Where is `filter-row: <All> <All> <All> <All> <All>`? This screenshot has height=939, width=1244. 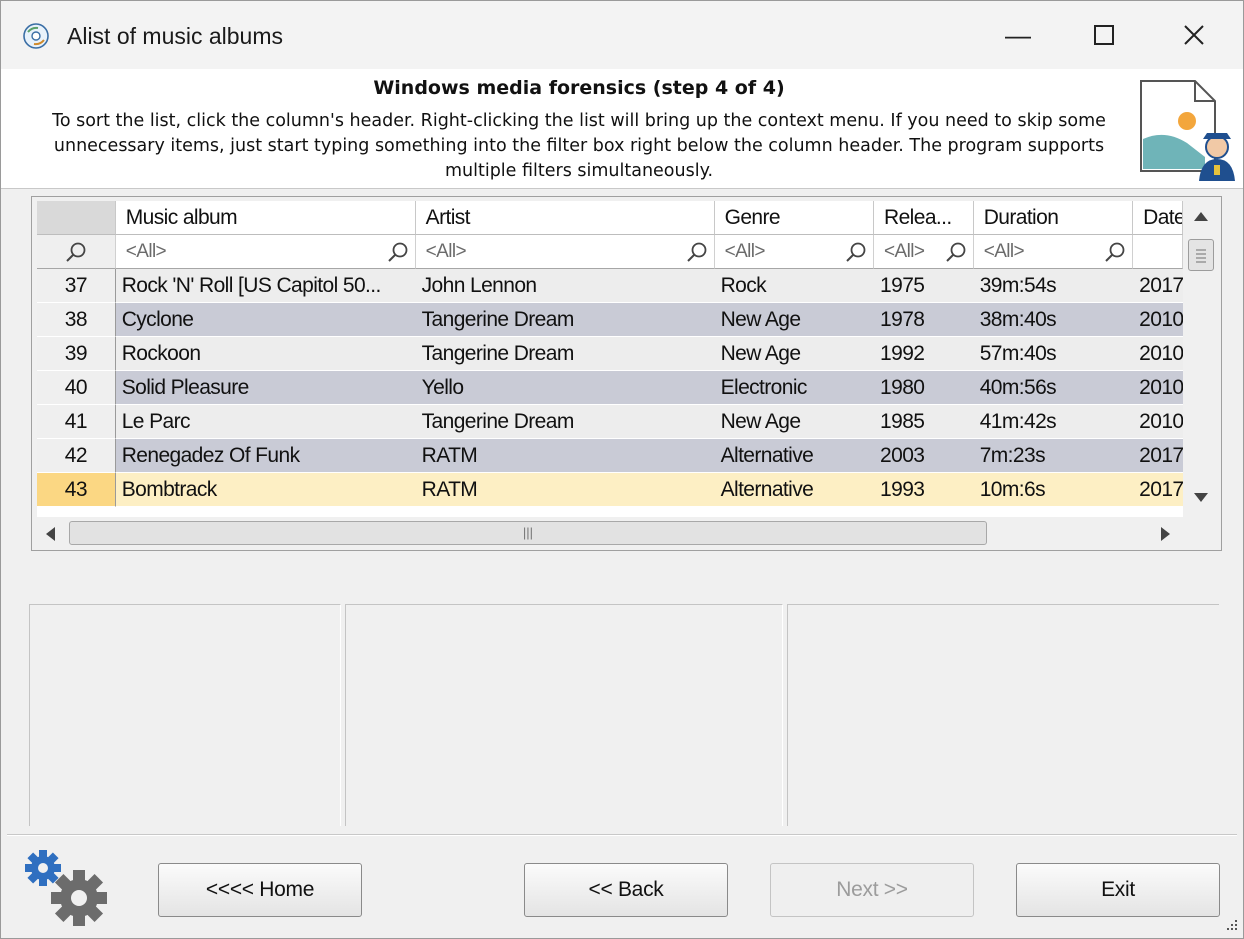 filter-row: <All> <All> <All> <All> <All> is located at coordinates (610, 252).